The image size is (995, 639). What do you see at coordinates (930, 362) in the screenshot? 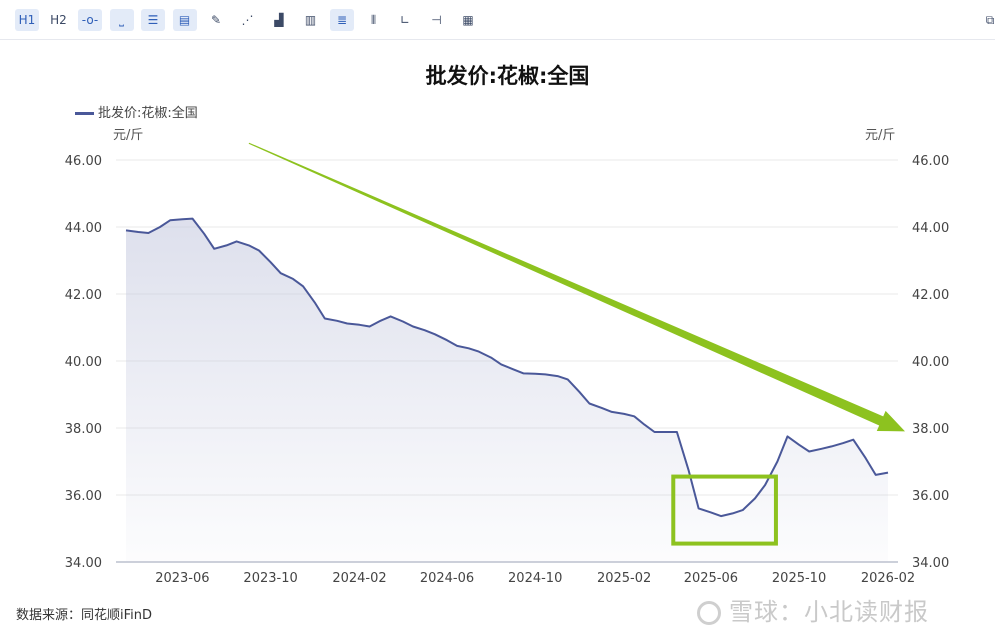
I see `y-tick-label-right: 40.00` at bounding box center [930, 362].